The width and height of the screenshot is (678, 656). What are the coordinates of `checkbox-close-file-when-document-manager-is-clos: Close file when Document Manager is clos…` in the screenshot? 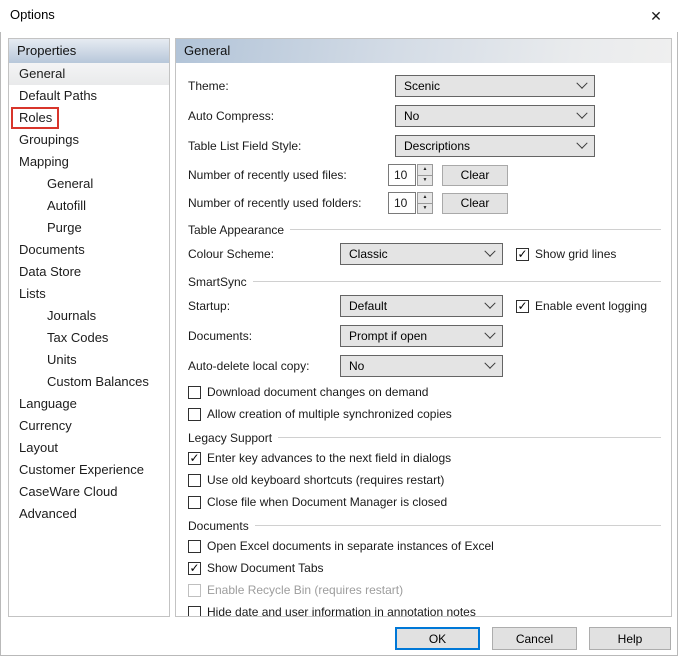 It's located at (317, 502).